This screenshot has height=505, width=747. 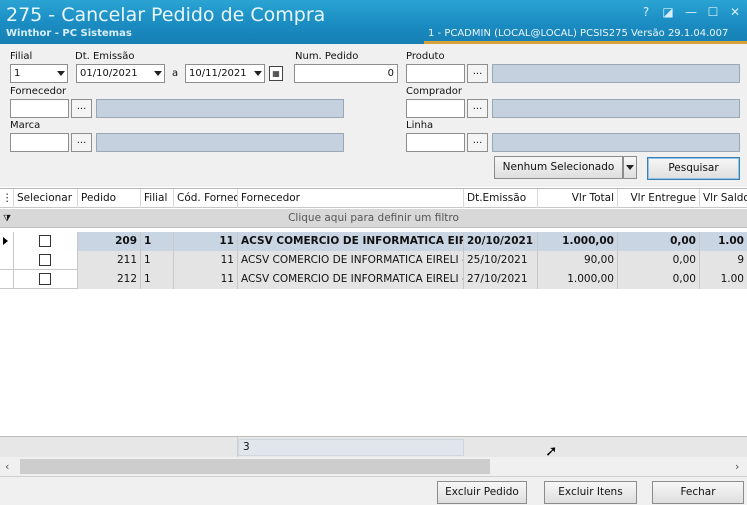 I want to click on column-header-vlr-saldo: Vlr Saldo, so click(x=723, y=198).